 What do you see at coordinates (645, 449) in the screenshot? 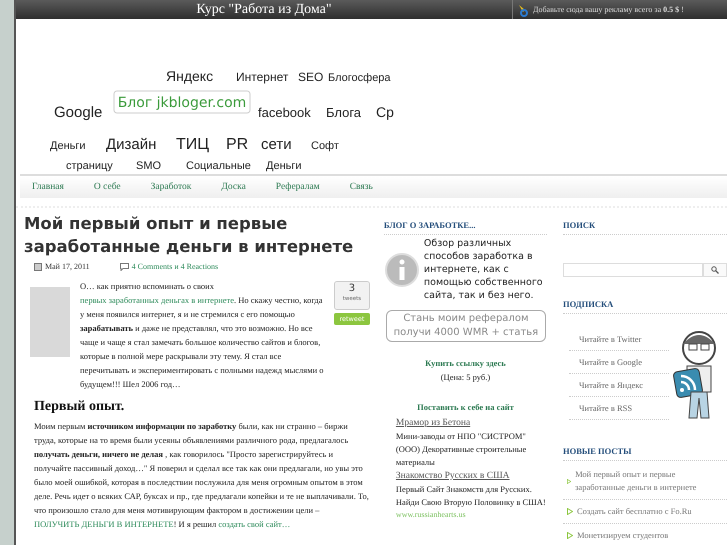
I see `widget-title: НОВЫЕ ПОСТЫ` at bounding box center [645, 449].